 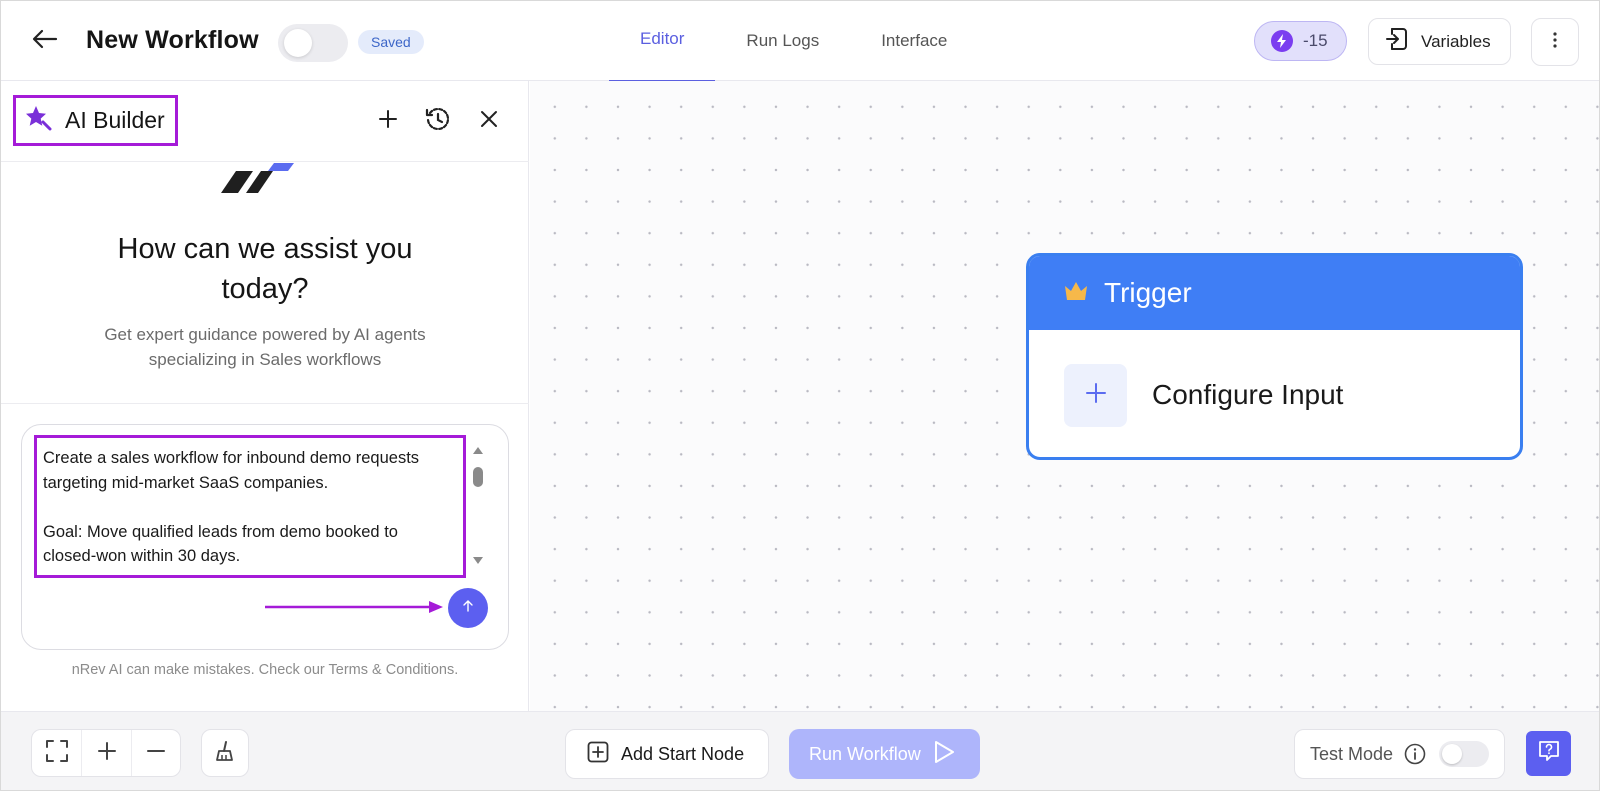 I want to click on arrow-up-icon, so click(x=468, y=608).